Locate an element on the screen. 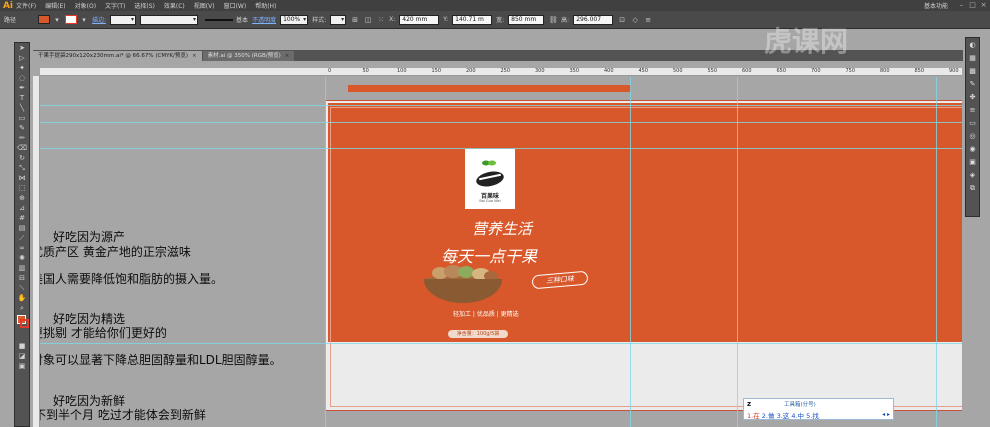 The image size is (990, 427). color-mode-icon: ■ is located at coordinates (22, 346).